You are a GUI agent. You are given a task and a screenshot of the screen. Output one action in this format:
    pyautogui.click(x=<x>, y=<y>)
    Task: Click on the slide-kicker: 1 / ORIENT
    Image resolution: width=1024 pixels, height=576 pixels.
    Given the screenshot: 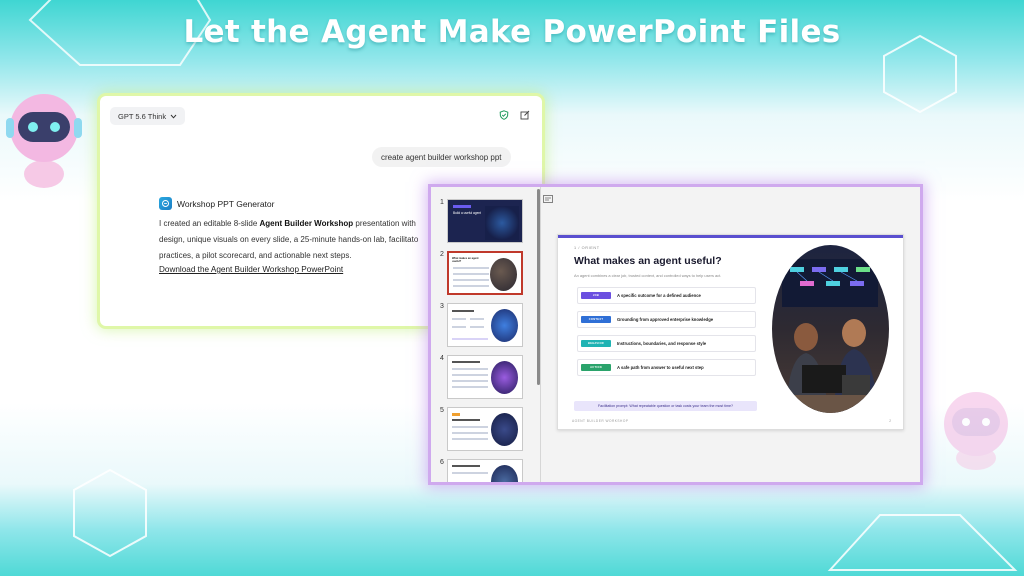 What is the action you would take?
    pyautogui.click(x=587, y=248)
    